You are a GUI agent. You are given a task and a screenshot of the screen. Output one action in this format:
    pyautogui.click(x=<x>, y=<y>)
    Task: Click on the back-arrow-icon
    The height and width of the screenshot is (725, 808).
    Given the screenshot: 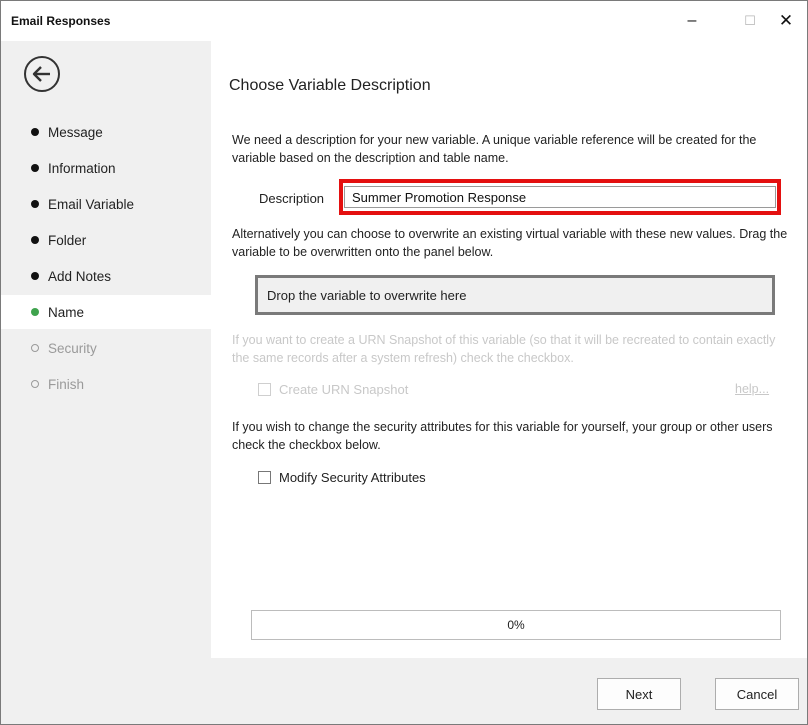 What is the action you would take?
    pyautogui.click(x=42, y=74)
    